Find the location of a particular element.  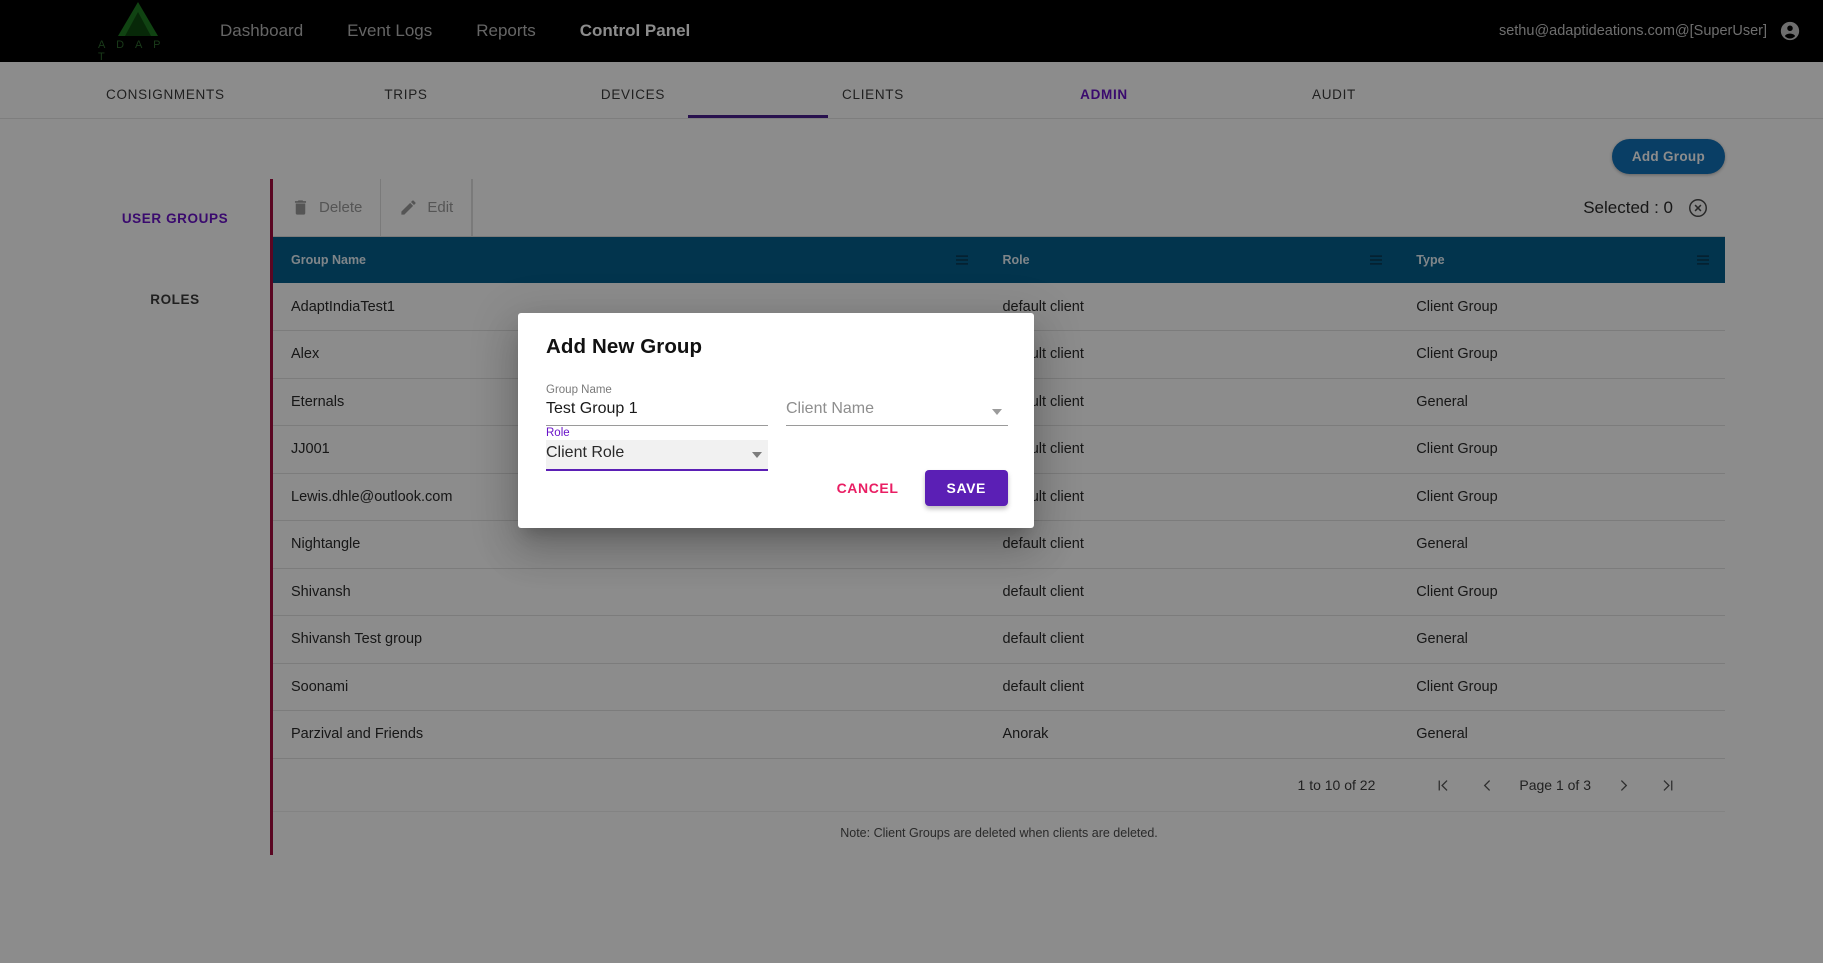

dialog-title: Add New Group is located at coordinates (624, 346).